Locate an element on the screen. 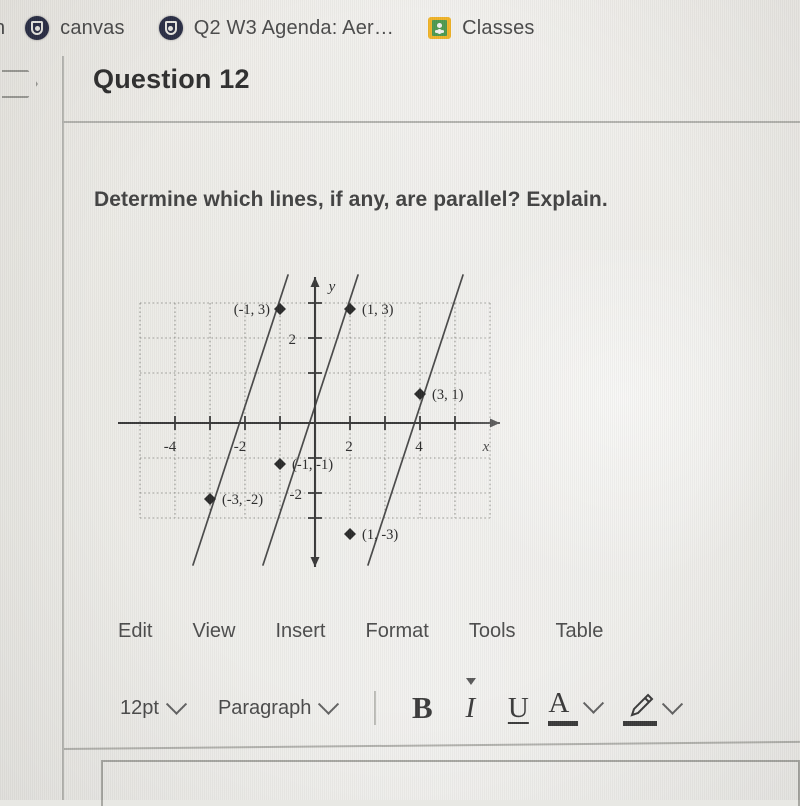 The height and width of the screenshot is (806, 800). bookmark-canvas: canvas is located at coordinates (75, 28).